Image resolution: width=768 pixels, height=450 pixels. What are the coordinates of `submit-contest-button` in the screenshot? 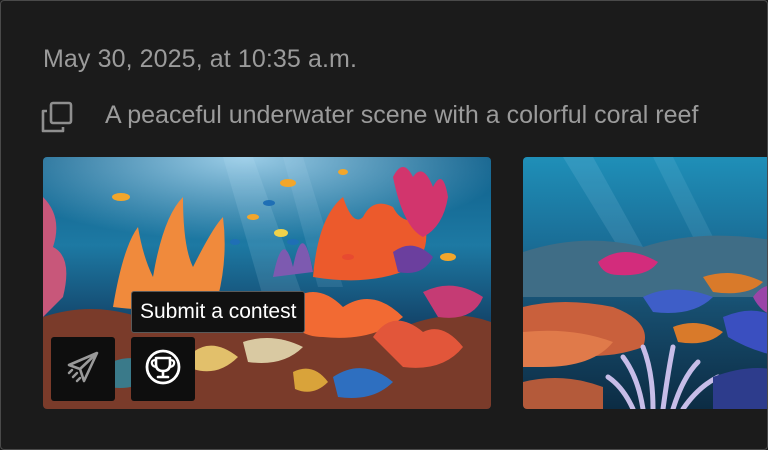 It's located at (163, 369).